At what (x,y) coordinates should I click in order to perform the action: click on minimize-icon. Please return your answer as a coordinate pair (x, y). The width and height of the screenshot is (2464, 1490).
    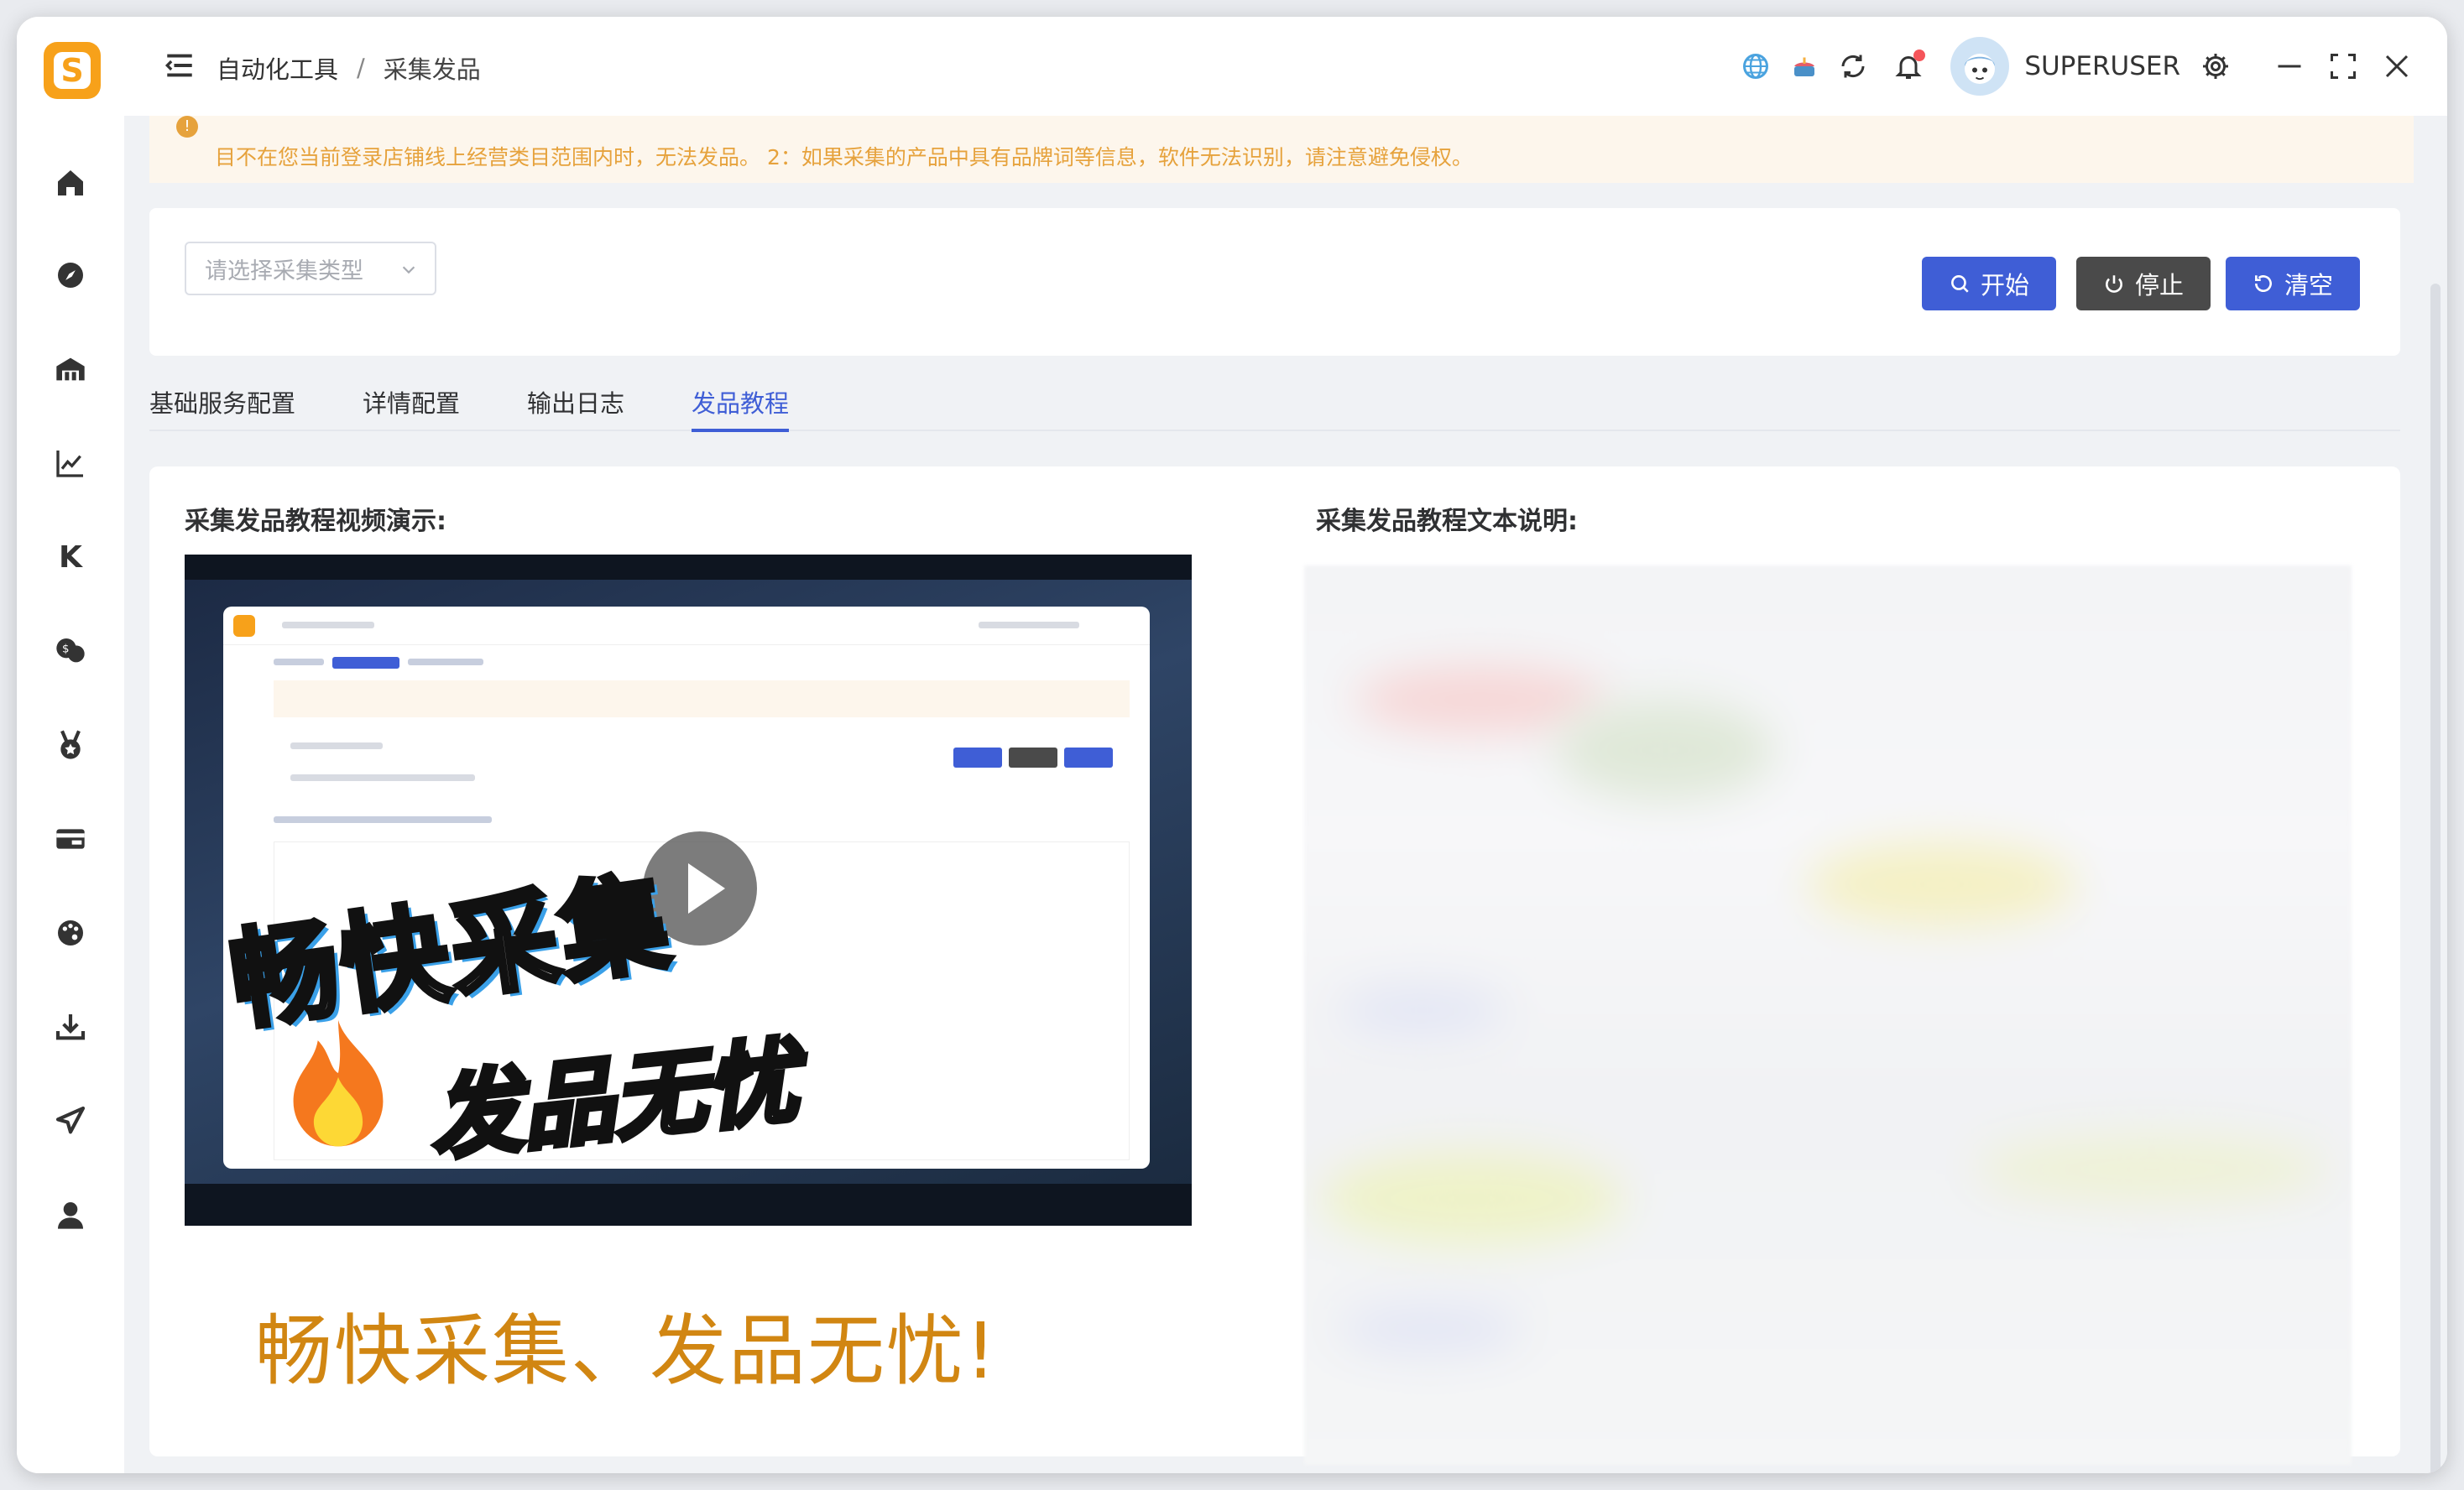
    Looking at the image, I should click on (2289, 66).